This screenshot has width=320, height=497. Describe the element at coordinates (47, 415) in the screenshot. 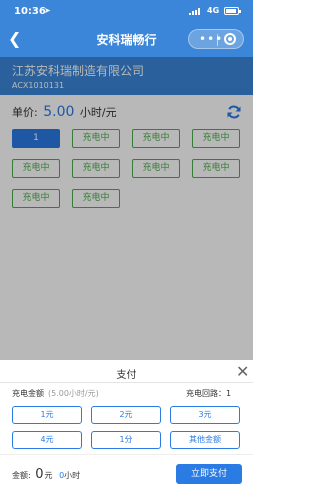

I see `amount-option: 1元` at that location.